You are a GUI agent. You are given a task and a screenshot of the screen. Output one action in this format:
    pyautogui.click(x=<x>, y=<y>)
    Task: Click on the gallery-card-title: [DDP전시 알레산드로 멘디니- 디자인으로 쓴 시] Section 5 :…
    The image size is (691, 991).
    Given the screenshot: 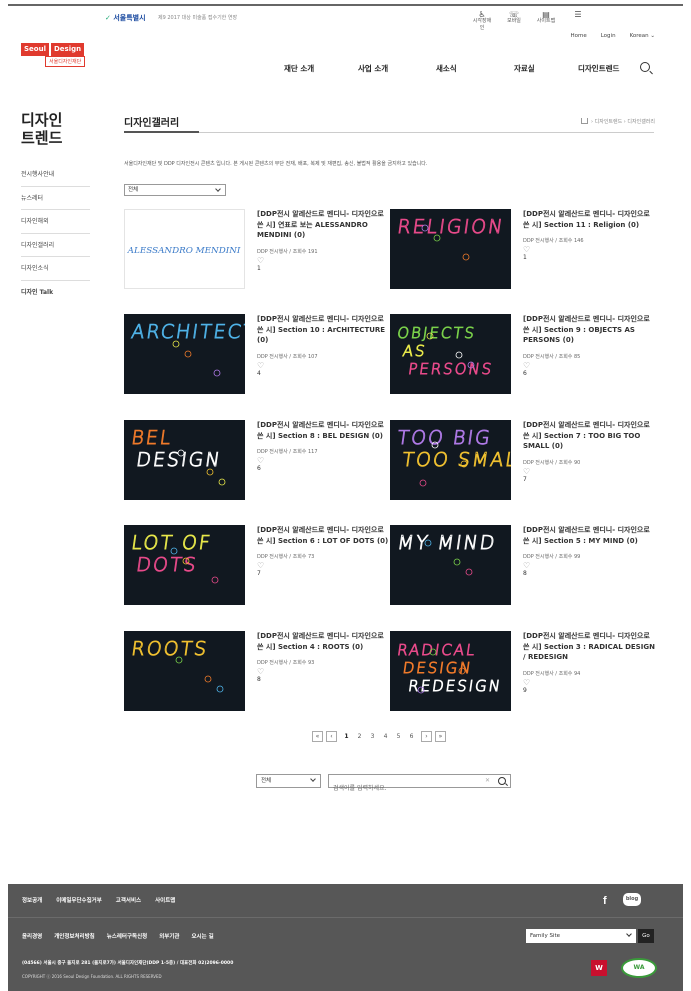 What is the action you would take?
    pyautogui.click(x=589, y=535)
    